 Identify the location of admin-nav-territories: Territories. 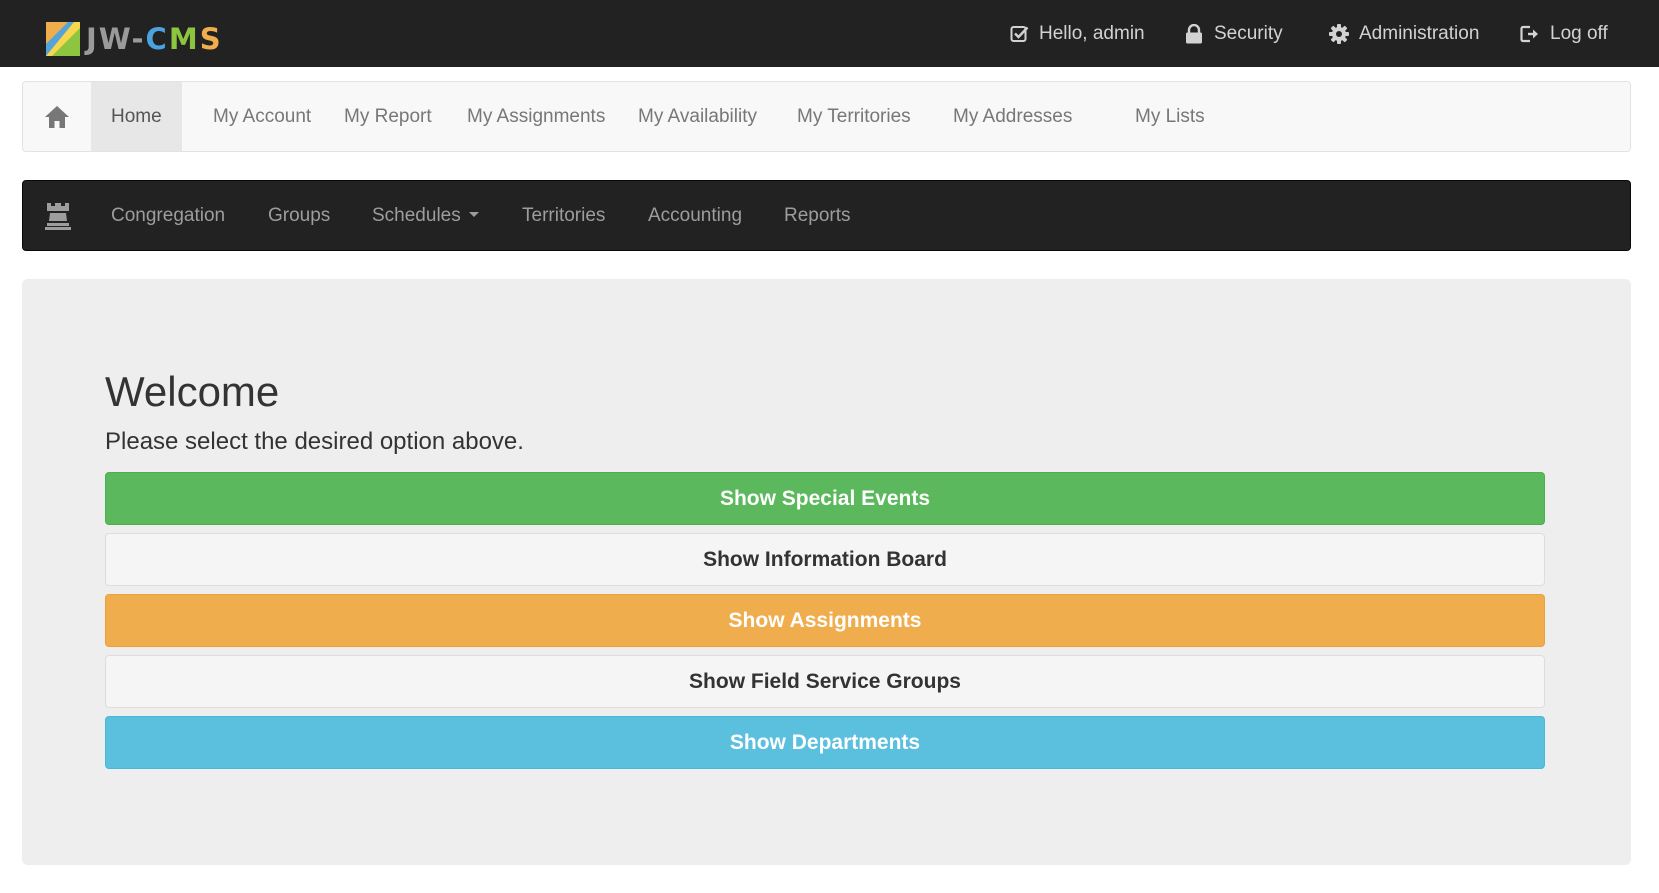
(563, 215).